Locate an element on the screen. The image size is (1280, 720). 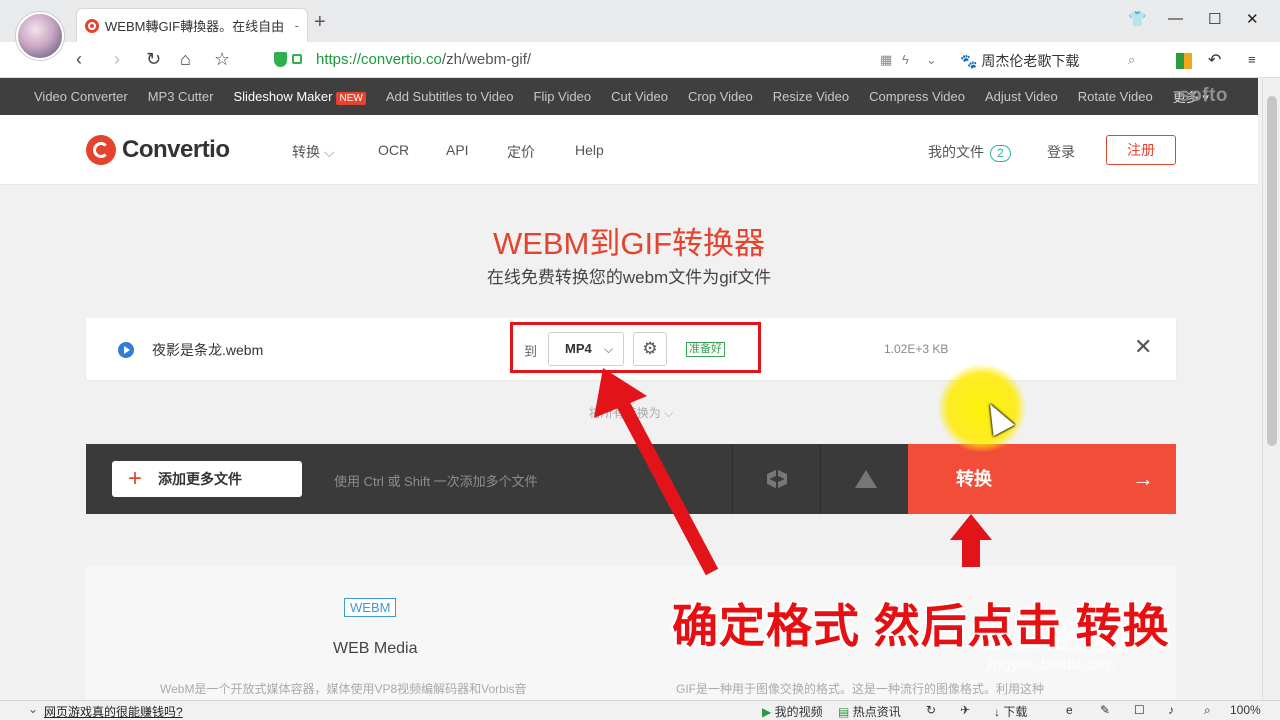
download-link: ↓ 下载 is located at coordinates (1010, 711).